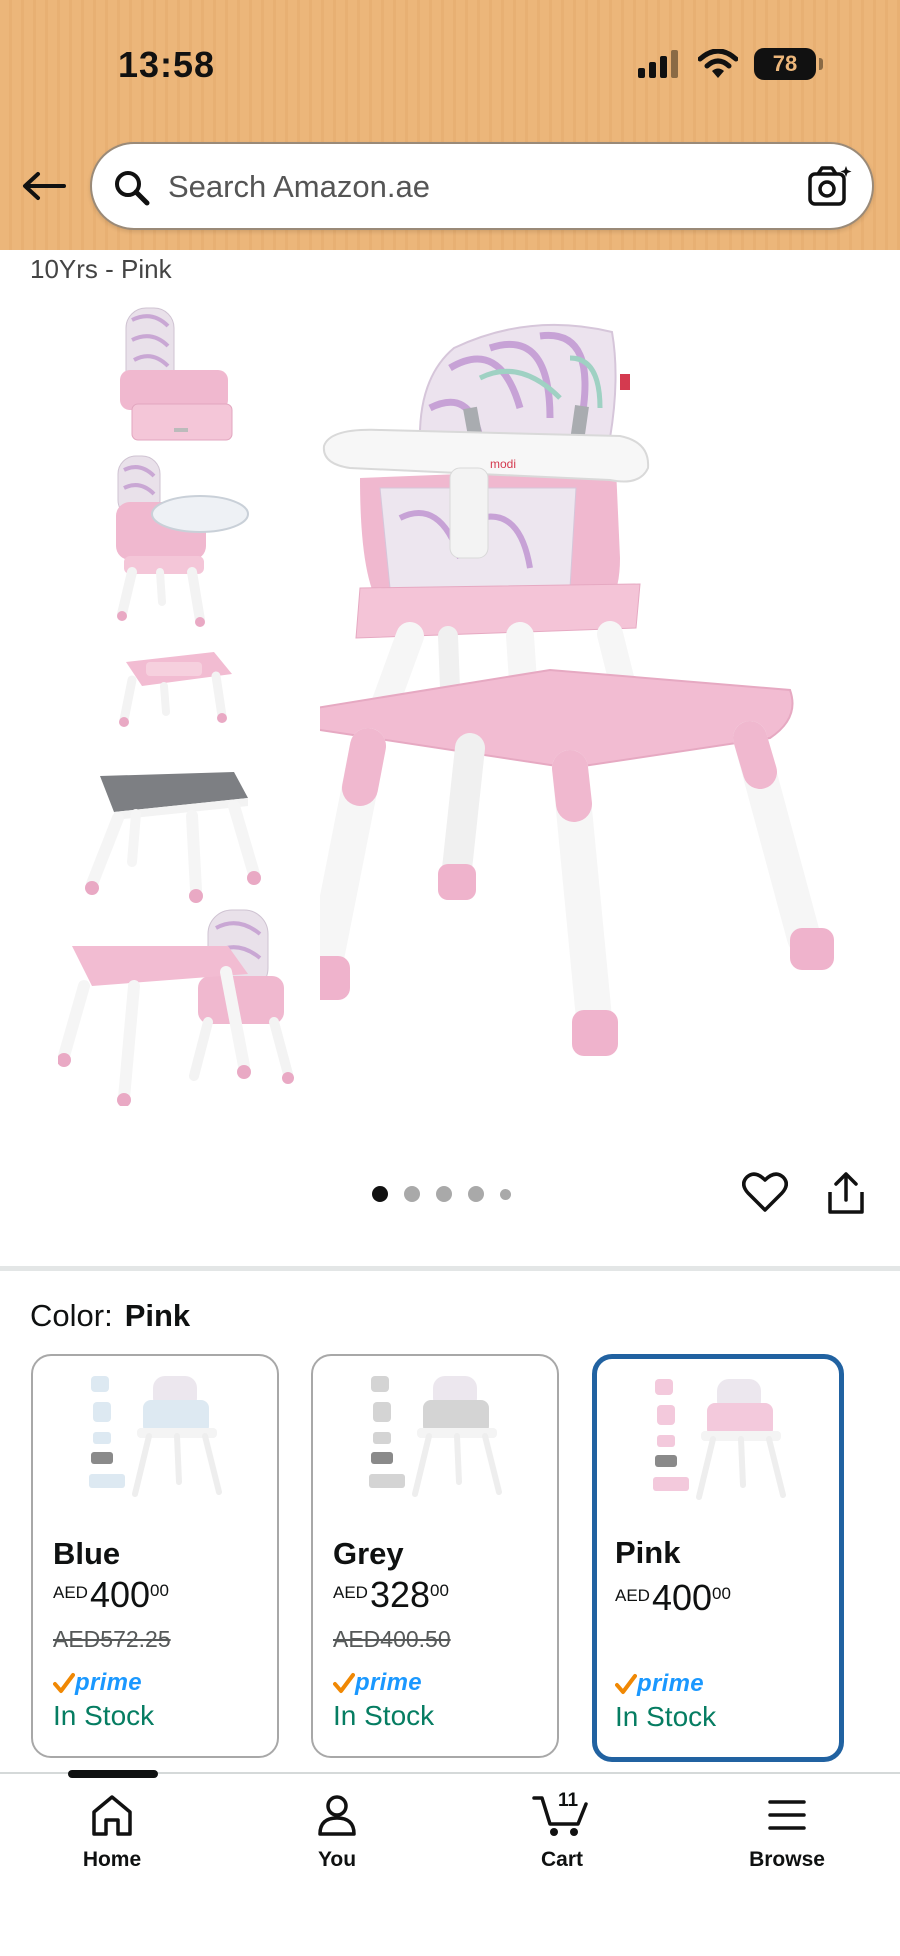 Image resolution: width=900 pixels, height=1956 pixels. I want to click on battery-indicator: 78, so click(788, 64).